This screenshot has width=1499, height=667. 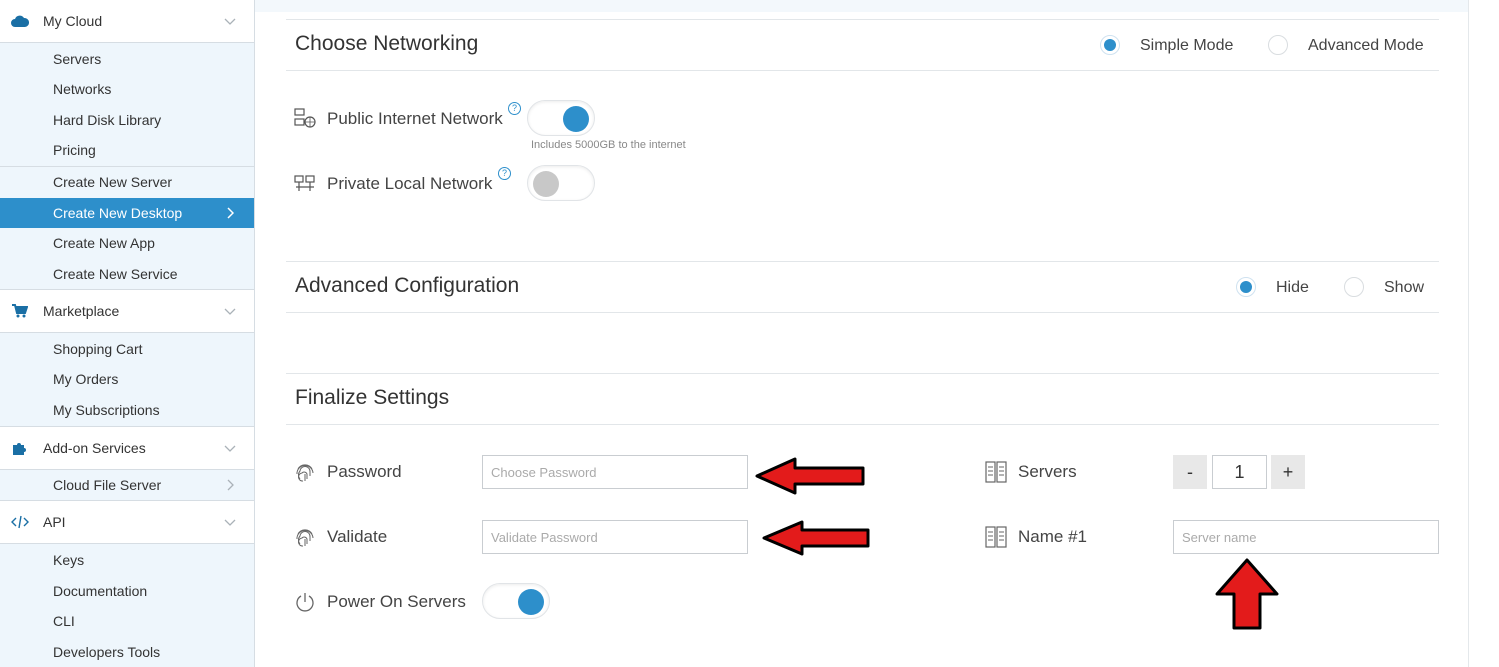 I want to click on annotation-arrow-up, so click(x=1247, y=594).